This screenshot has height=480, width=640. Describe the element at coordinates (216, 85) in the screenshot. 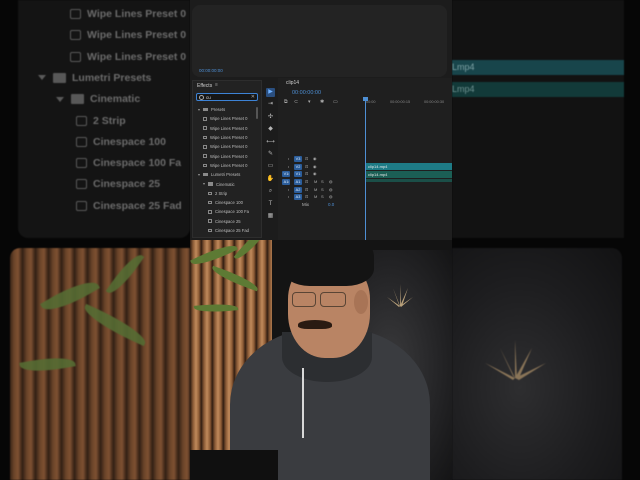

I see `panel-menu-icon: ≡` at that location.